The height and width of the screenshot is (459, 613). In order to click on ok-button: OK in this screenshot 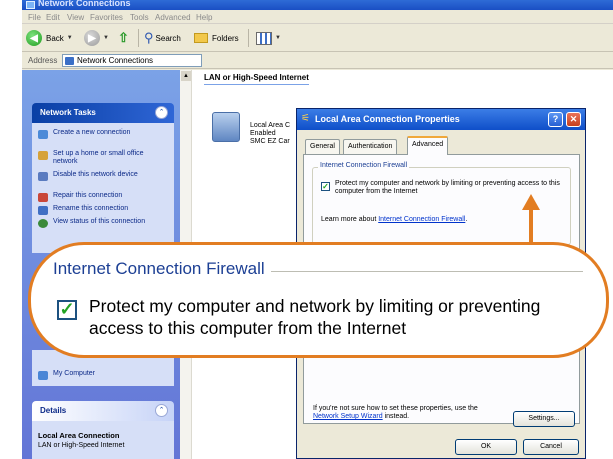, I will do `click(486, 447)`.